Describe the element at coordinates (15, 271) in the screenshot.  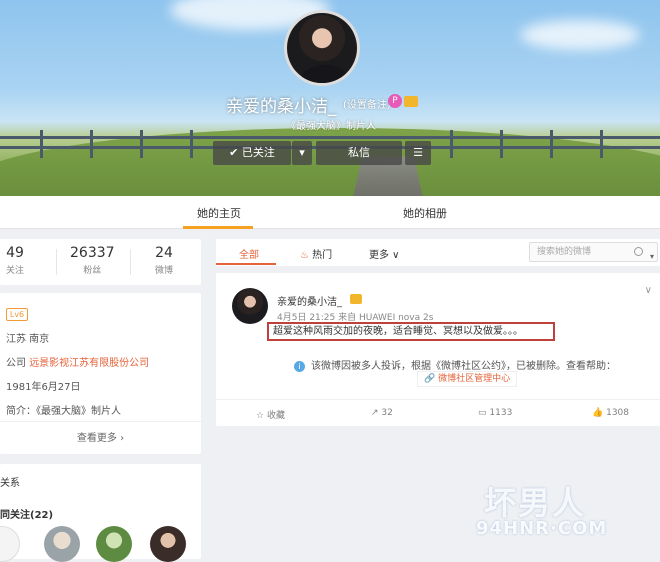
I see `stat-label: 关注` at that location.